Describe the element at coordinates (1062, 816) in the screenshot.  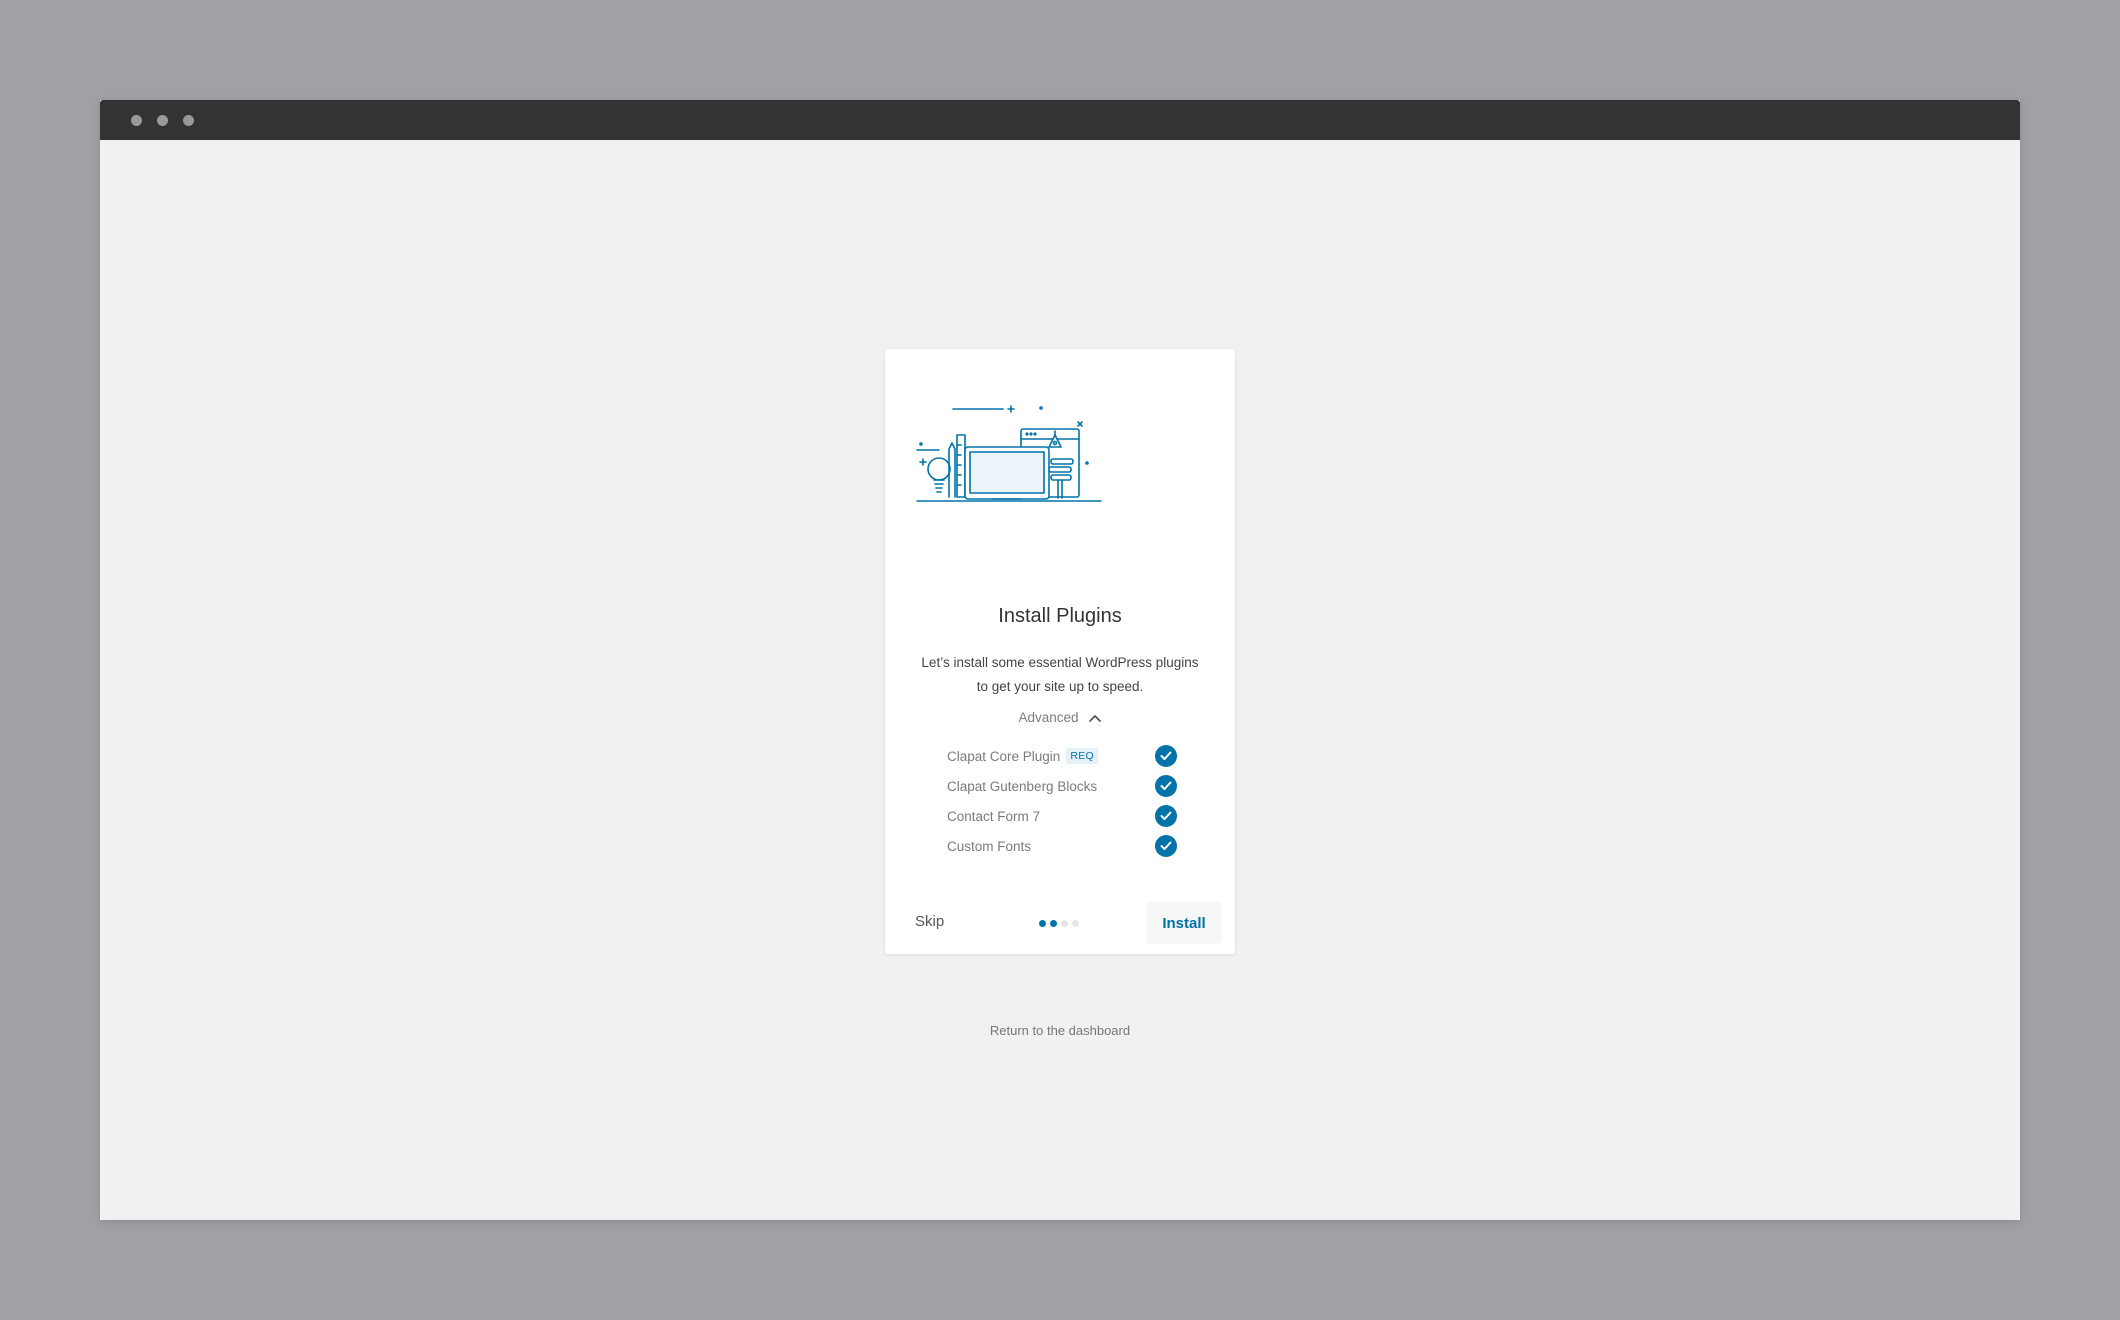
I see `list-item: Contact Form 7` at that location.